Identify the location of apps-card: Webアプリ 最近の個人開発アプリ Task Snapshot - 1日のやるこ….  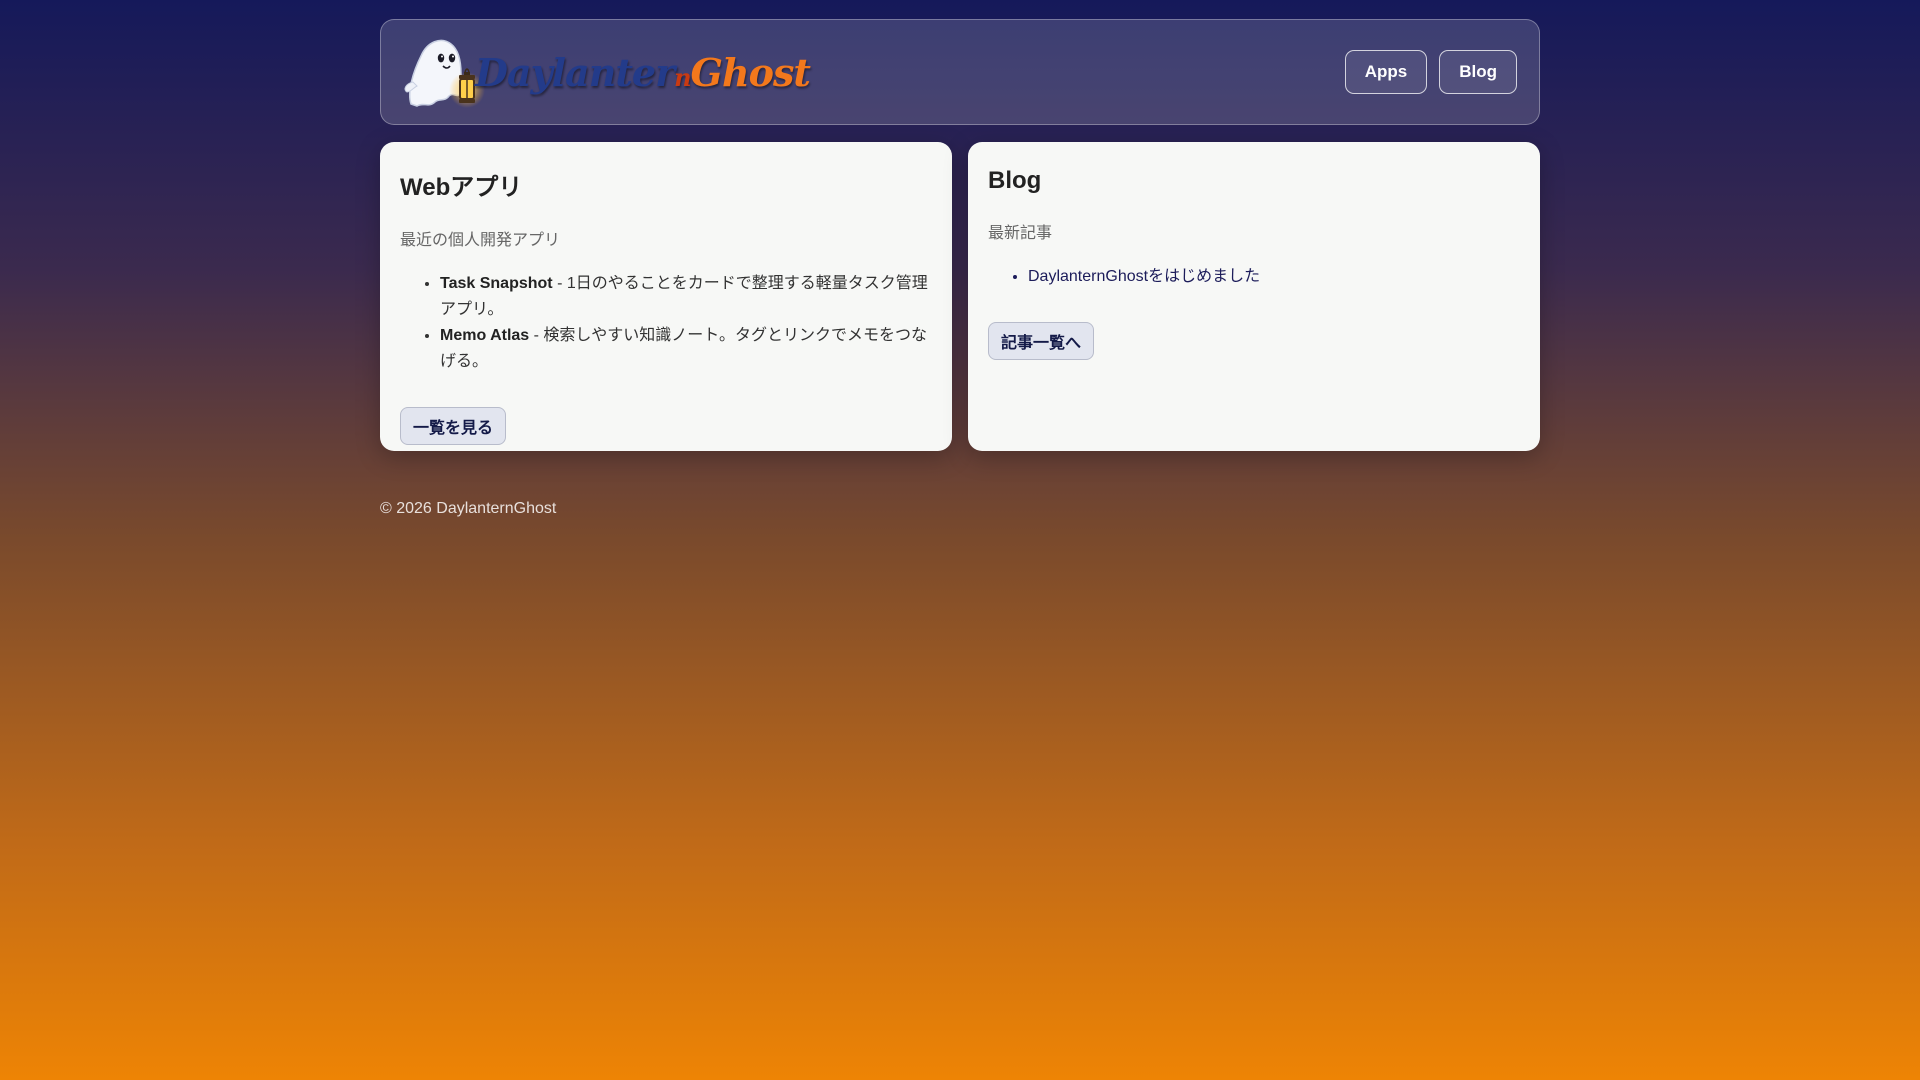
(666, 296).